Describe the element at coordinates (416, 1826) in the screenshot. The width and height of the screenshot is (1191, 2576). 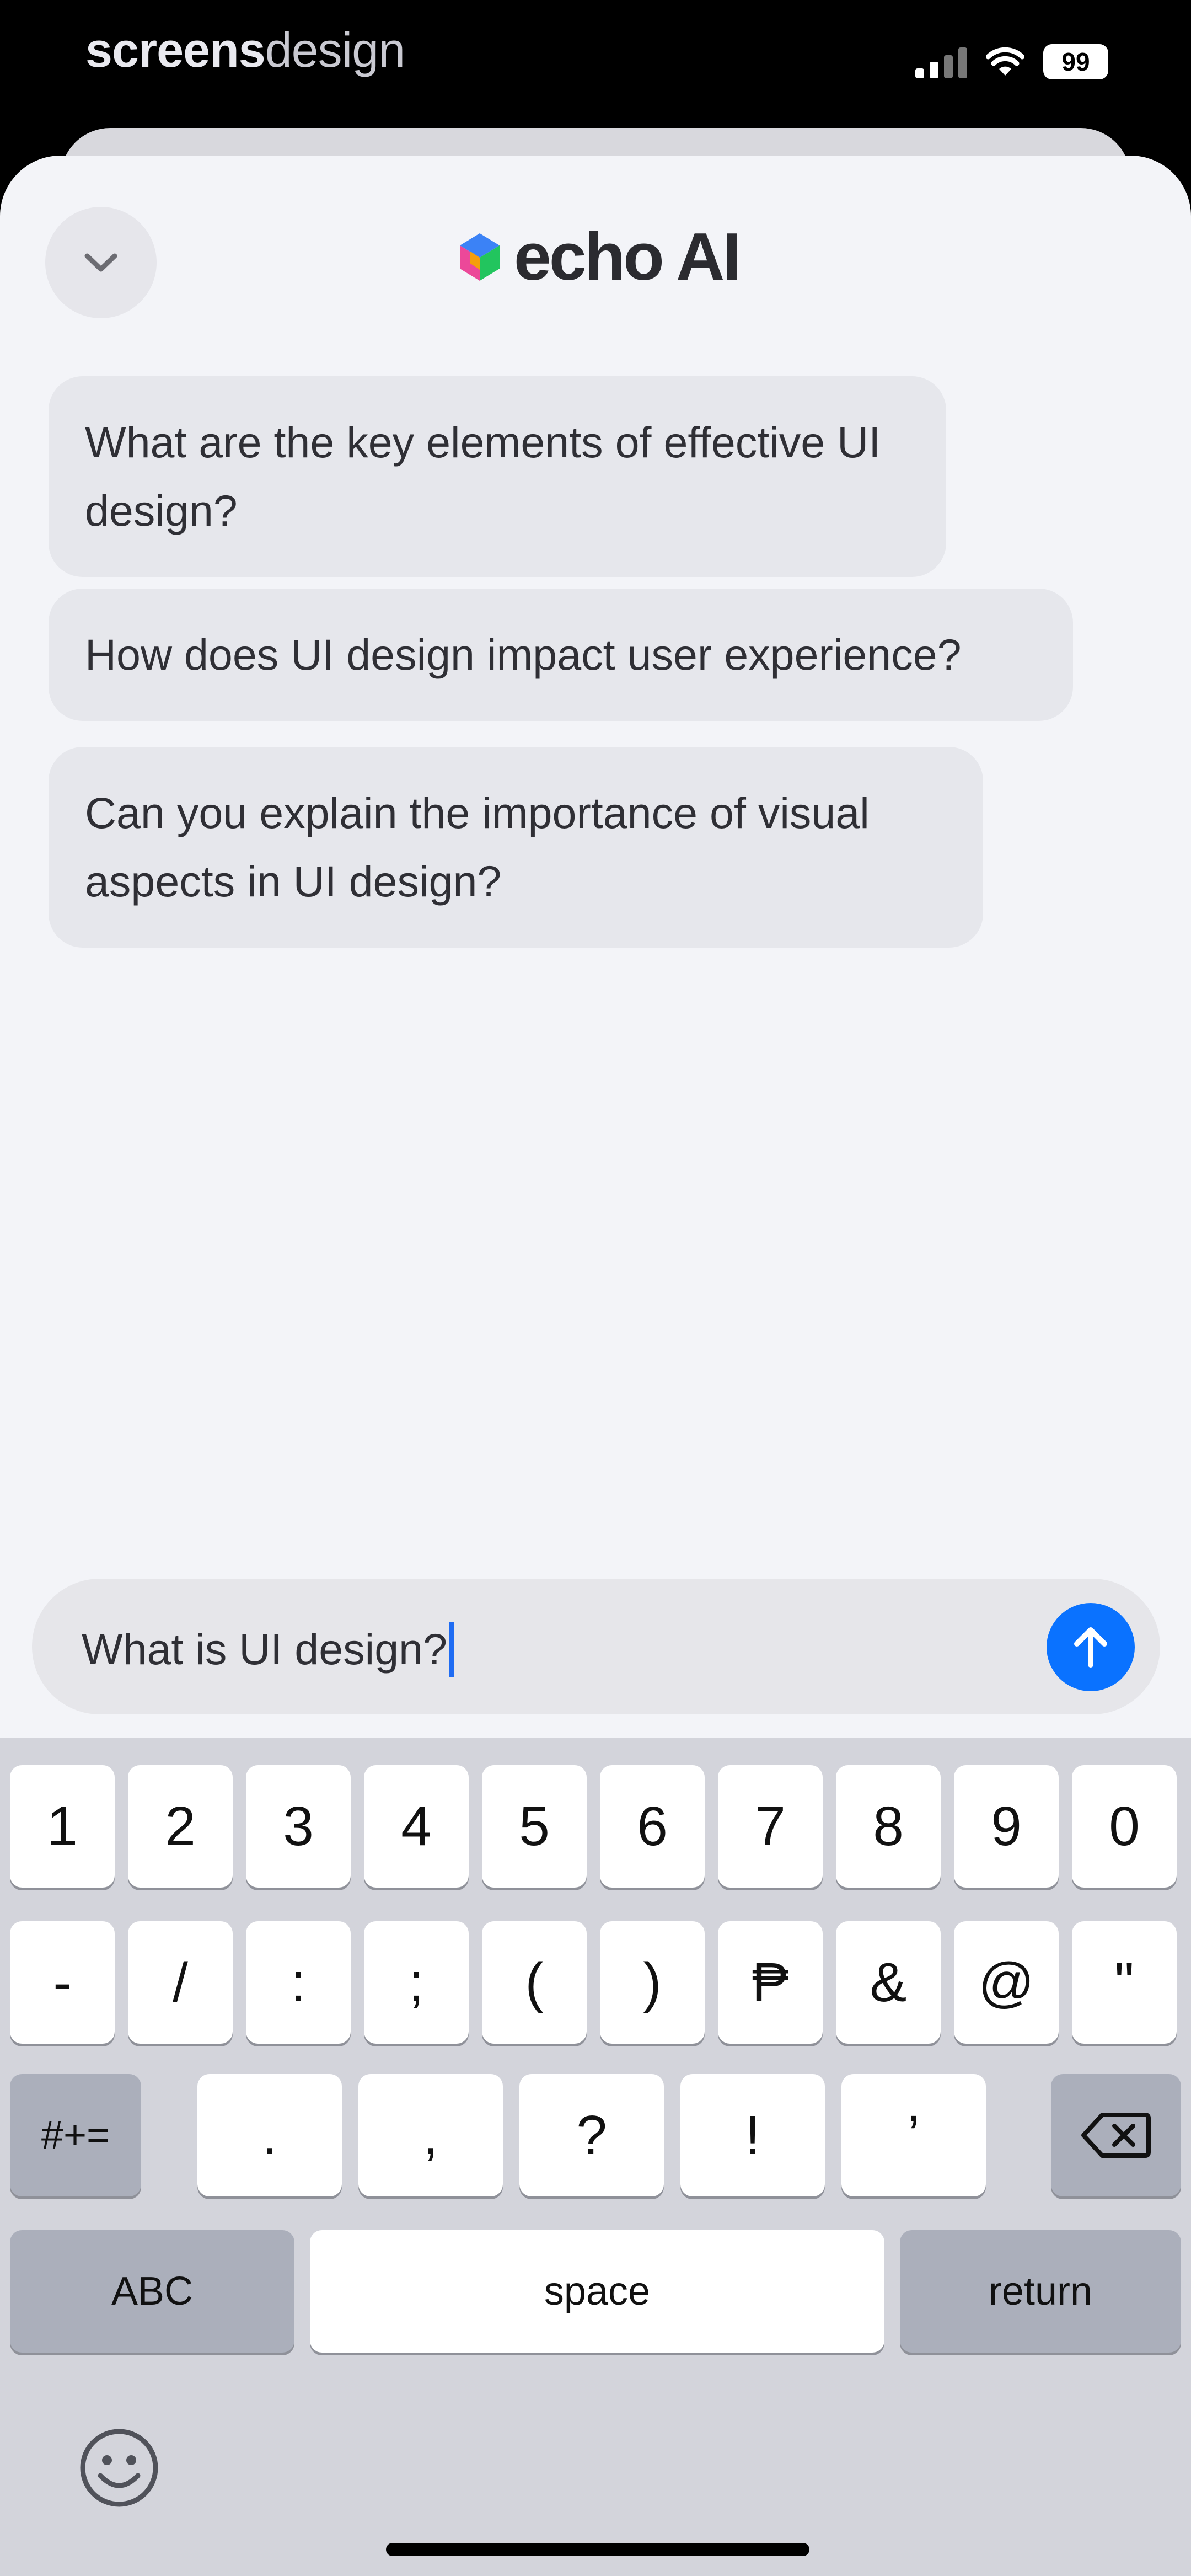
I see `key-4: 4` at that location.